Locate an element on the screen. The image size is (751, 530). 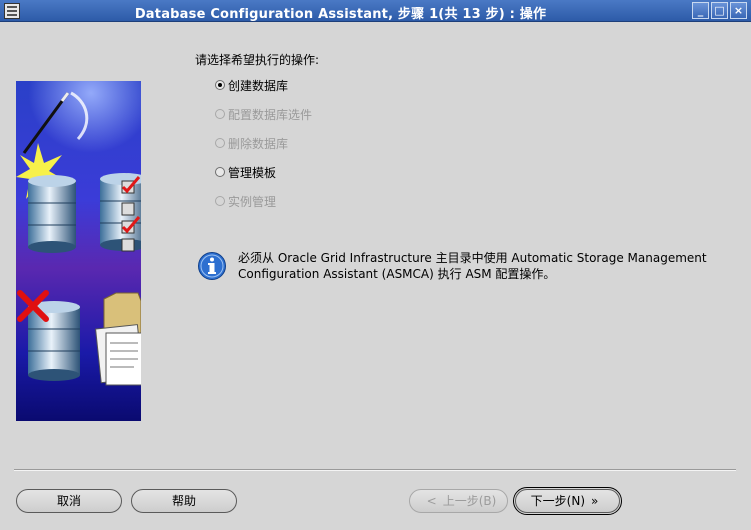
option-delete-database: 删除数据库 is located at coordinates (251, 143).